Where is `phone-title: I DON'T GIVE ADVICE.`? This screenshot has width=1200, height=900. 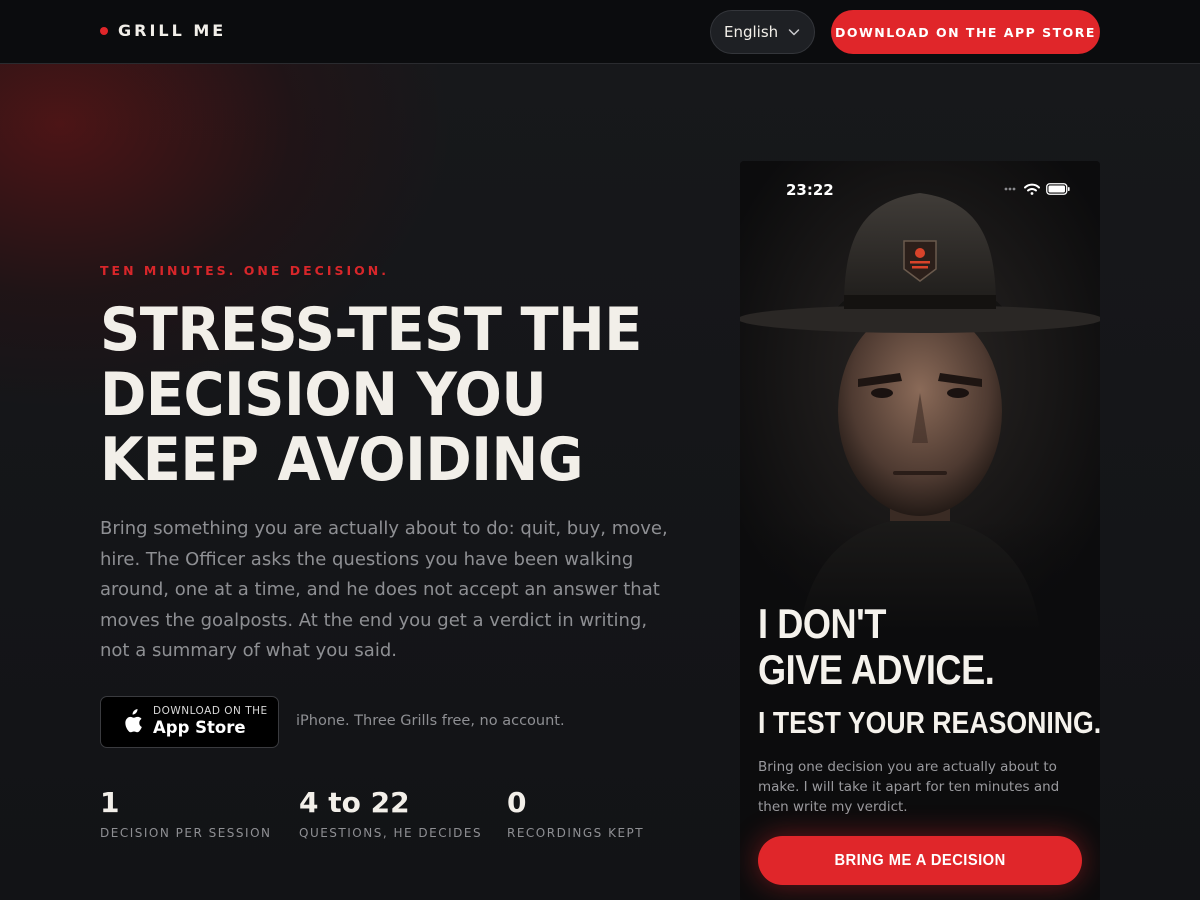
phone-title: I DON'T GIVE ADVICE. is located at coordinates (900, 647).